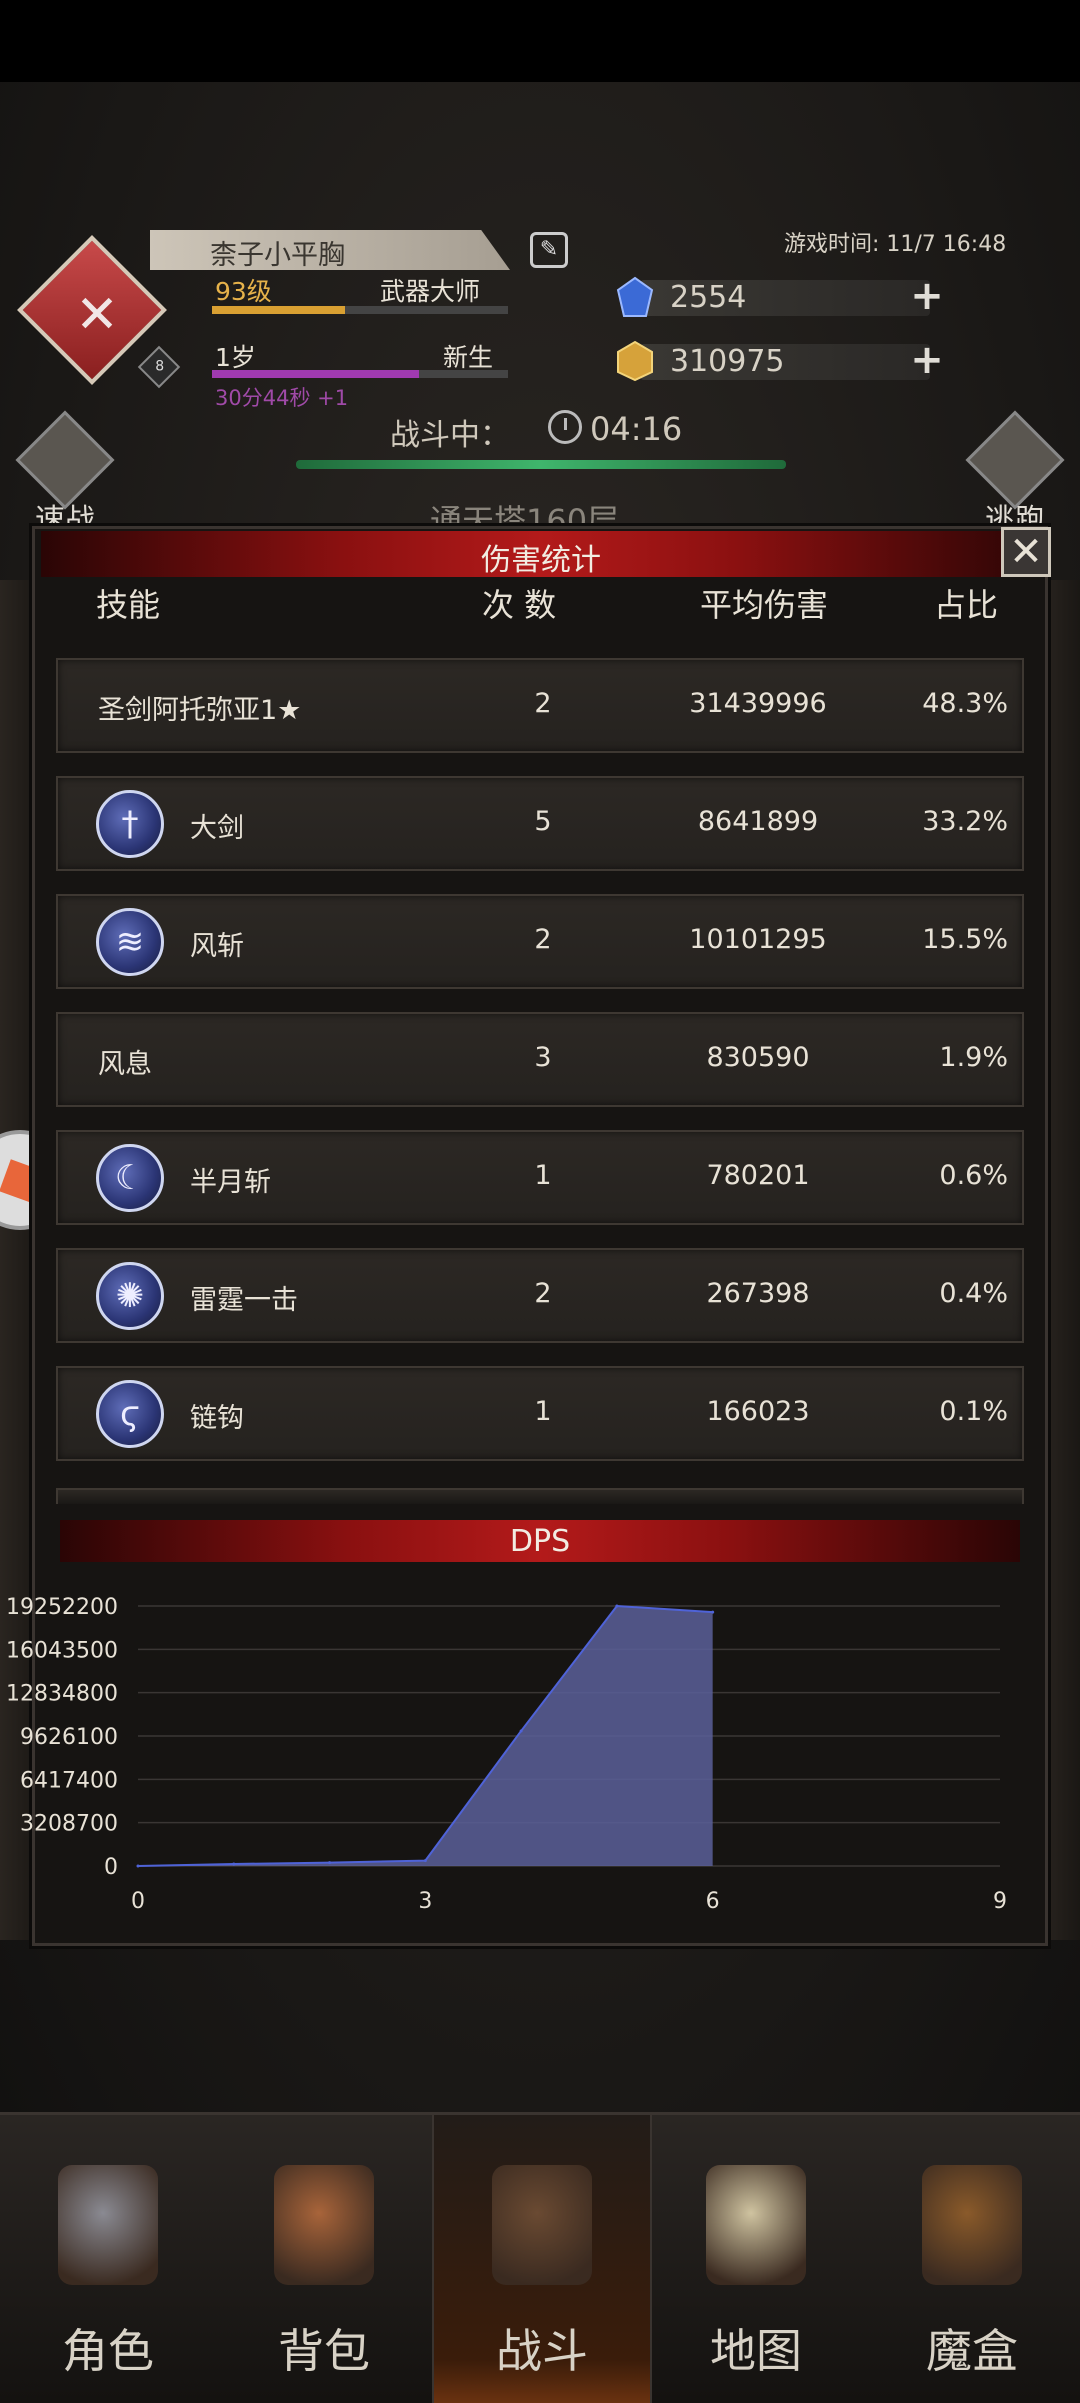  I want to click on edit-name-icon: ✎, so click(549, 250).